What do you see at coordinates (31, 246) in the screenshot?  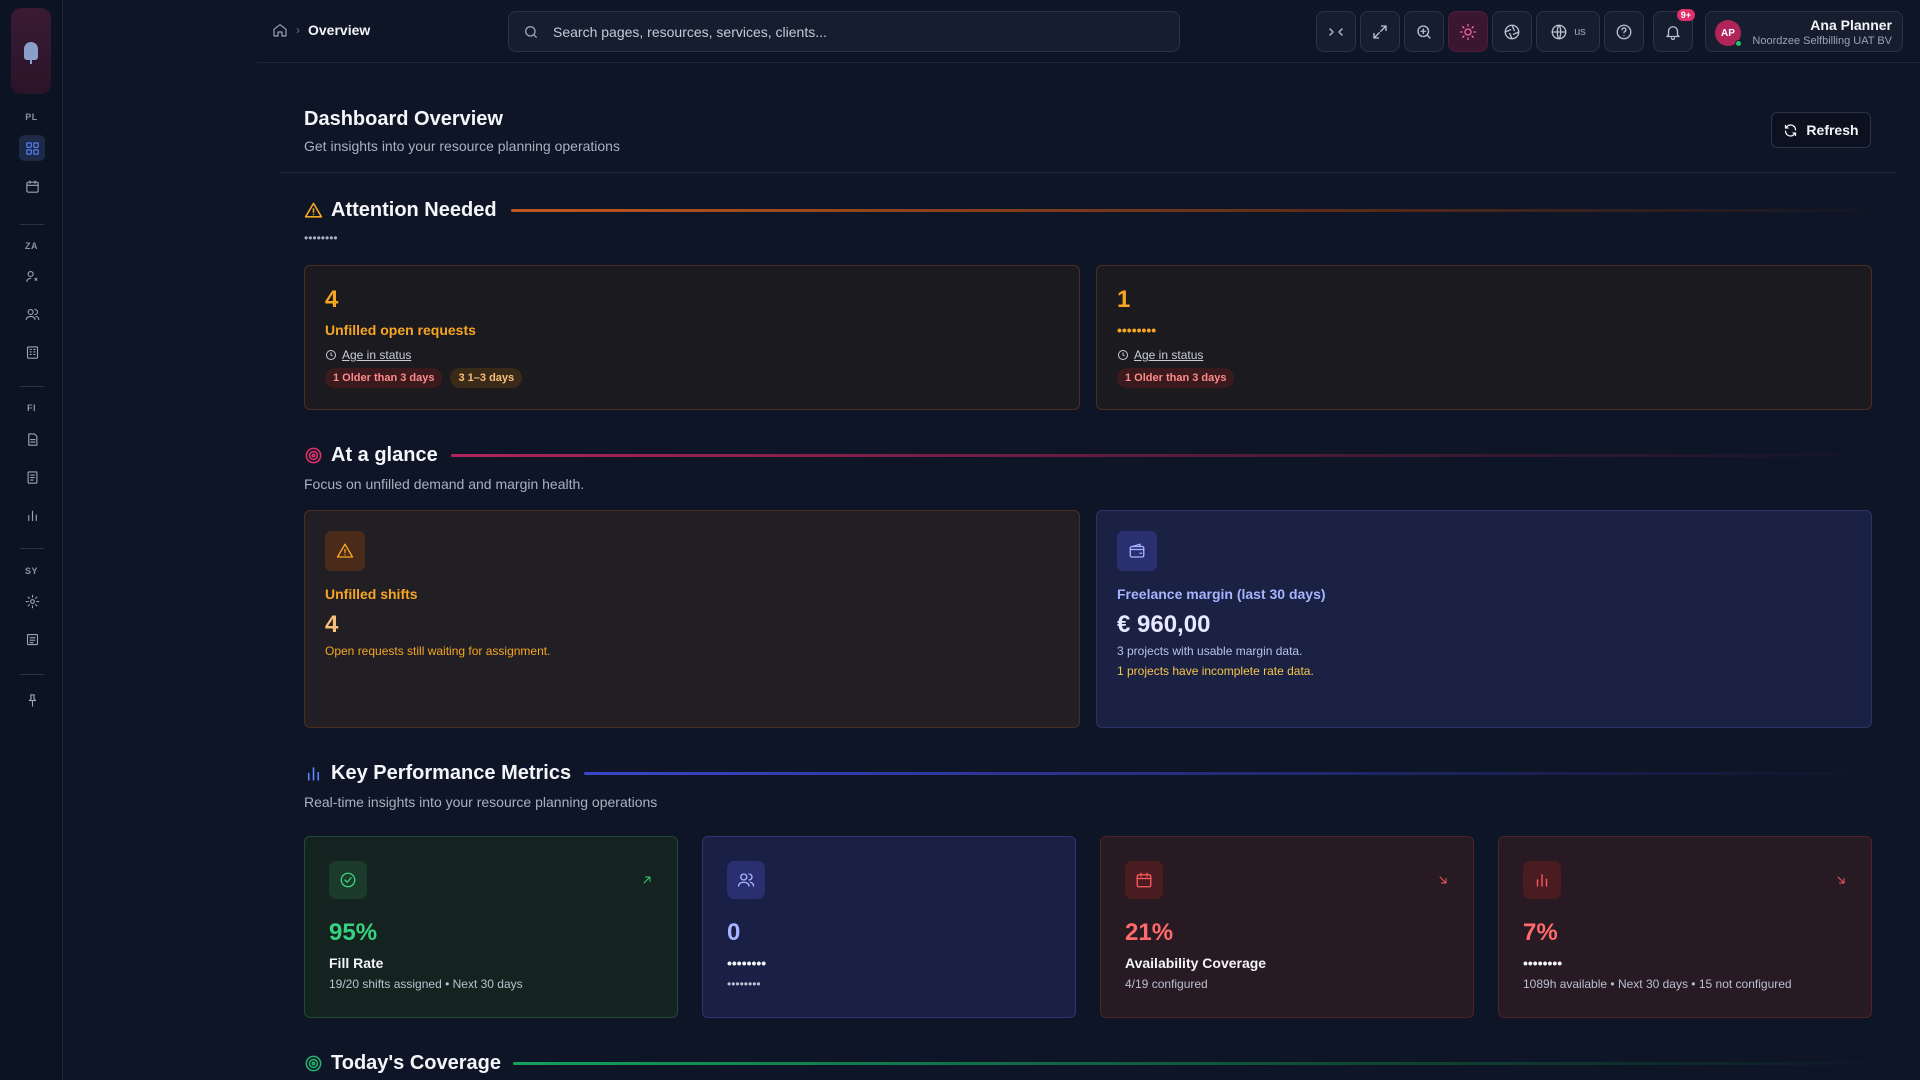 I see `sidebar-section-label: ZA` at bounding box center [31, 246].